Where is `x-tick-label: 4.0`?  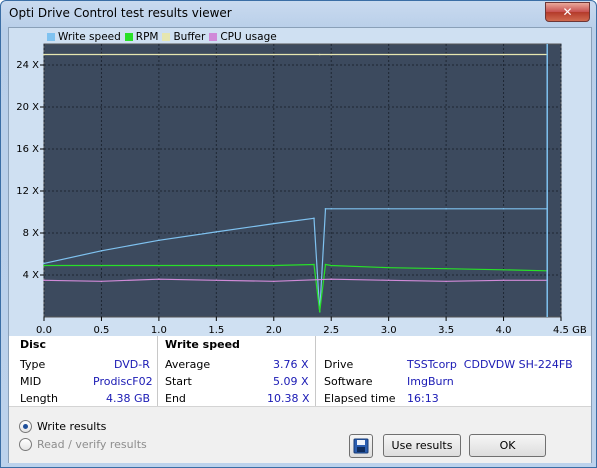
x-tick-label: 4.0 is located at coordinates (504, 330).